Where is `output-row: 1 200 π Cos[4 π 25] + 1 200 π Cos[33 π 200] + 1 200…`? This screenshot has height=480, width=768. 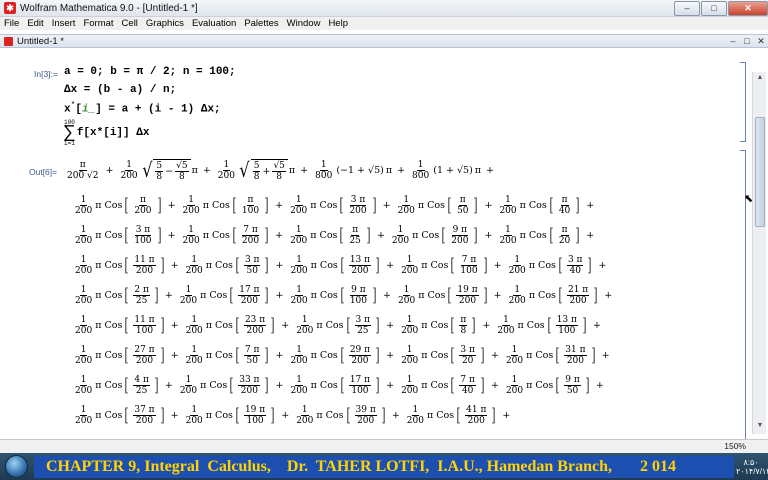 output-row: 1 200 π Cos[4 π 25] + 1 200 π Cos[33 π 200] + 1 200… is located at coordinates (340, 385).